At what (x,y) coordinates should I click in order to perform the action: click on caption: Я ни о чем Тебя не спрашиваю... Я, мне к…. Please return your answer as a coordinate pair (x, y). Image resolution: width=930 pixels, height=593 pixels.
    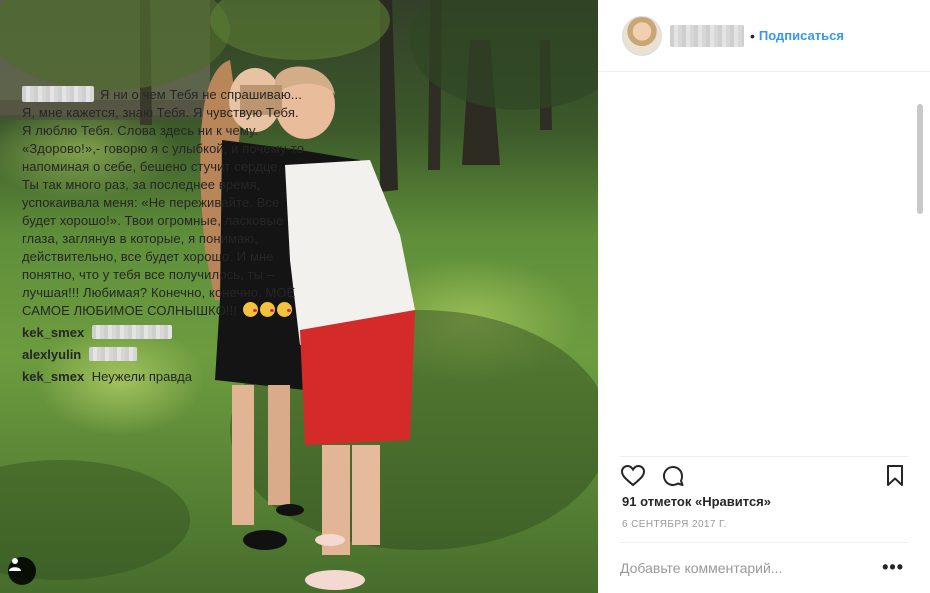
    Looking at the image, I should click on (164, 203).